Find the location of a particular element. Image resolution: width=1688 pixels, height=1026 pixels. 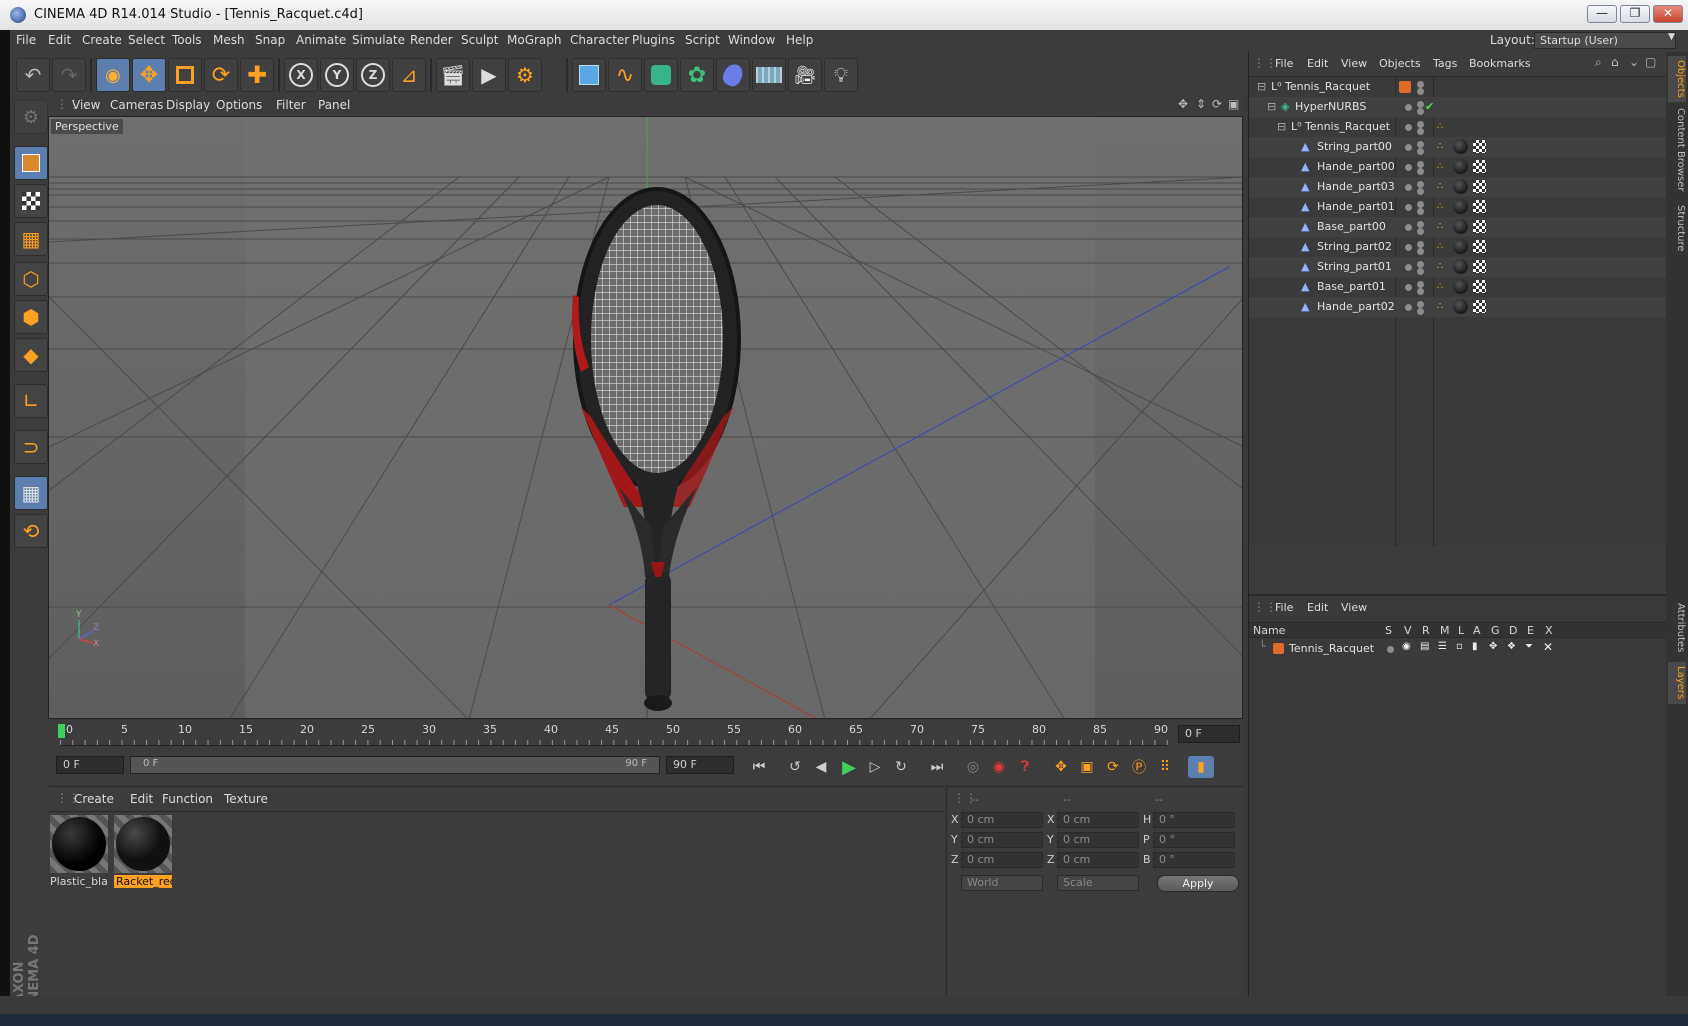

tab-attributes: Attributes is located at coordinates (1677, 628).